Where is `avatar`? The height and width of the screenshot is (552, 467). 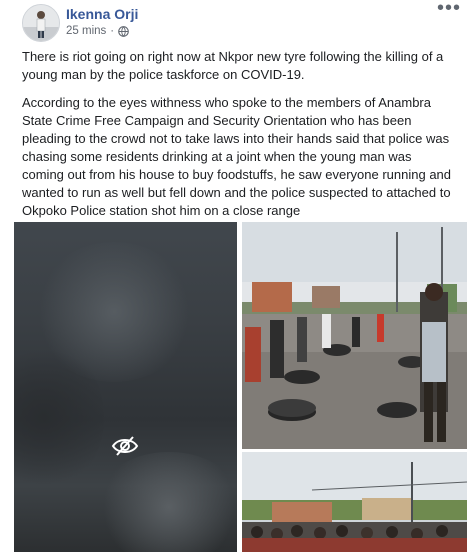
avatar is located at coordinates (41, 23).